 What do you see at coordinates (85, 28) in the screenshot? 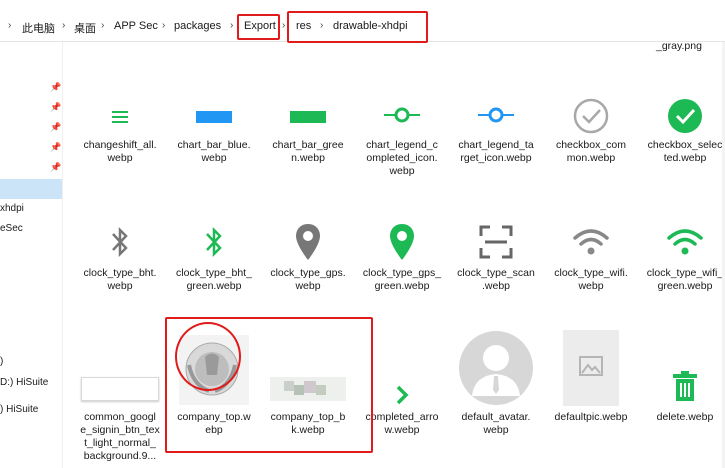
I see `breadcrumb-item: 桌面` at bounding box center [85, 28].